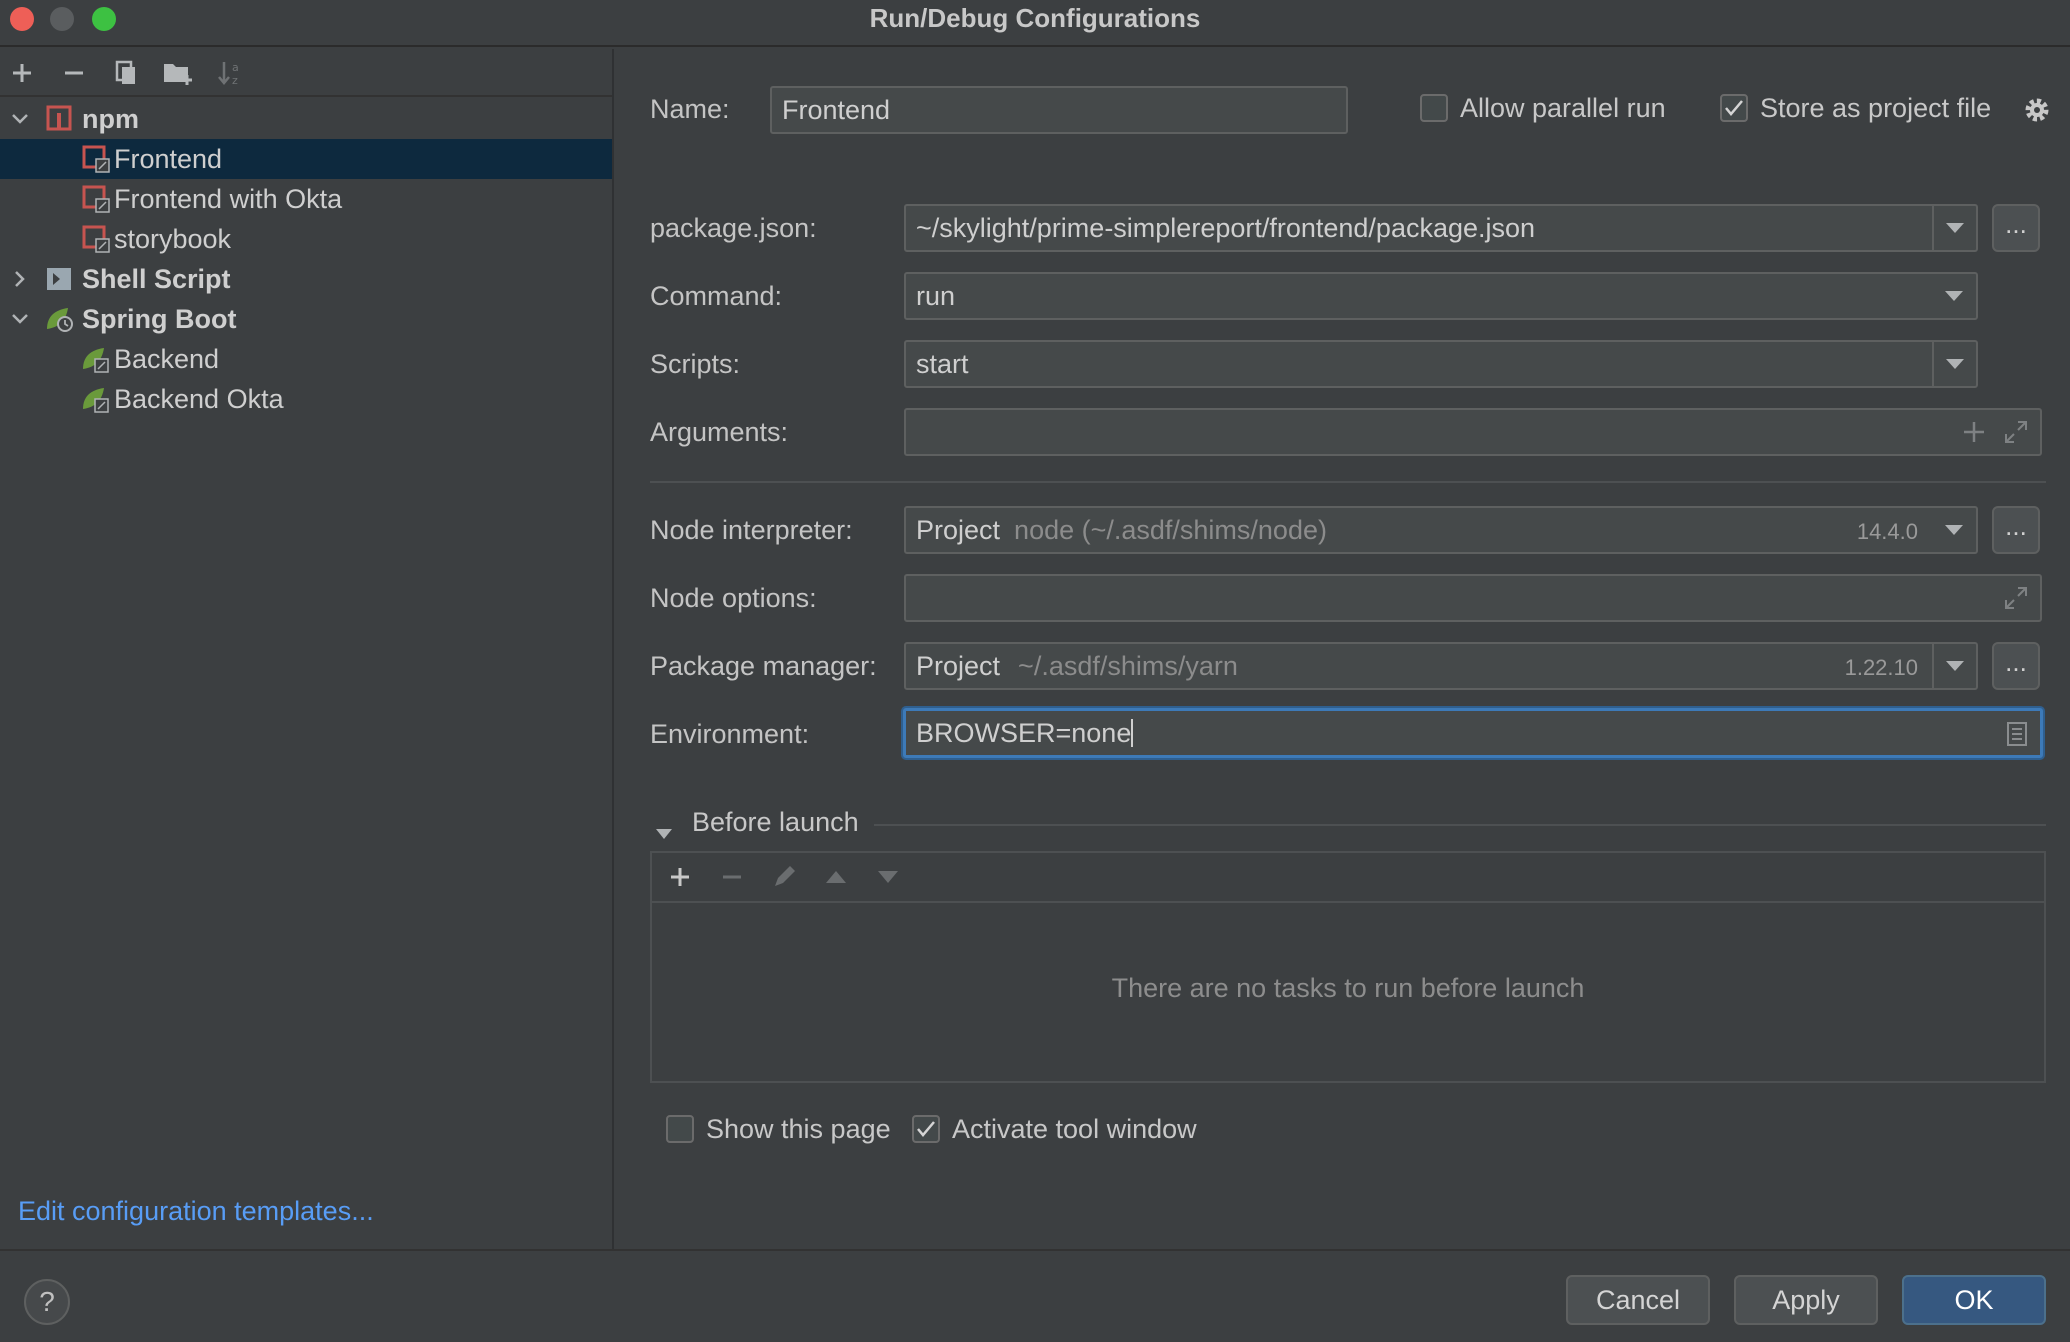  Describe the element at coordinates (1638, 1300) in the screenshot. I see `cancel-button: Cancel` at that location.